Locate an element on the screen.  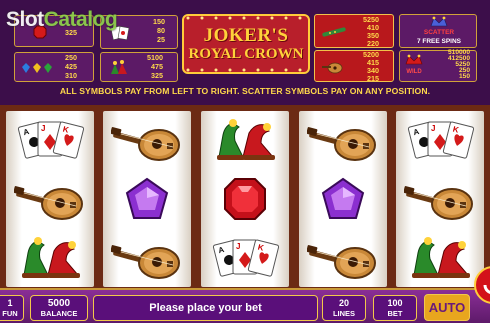
reel-5-row-1-symbol: AJK is located at coordinates (440, 140).